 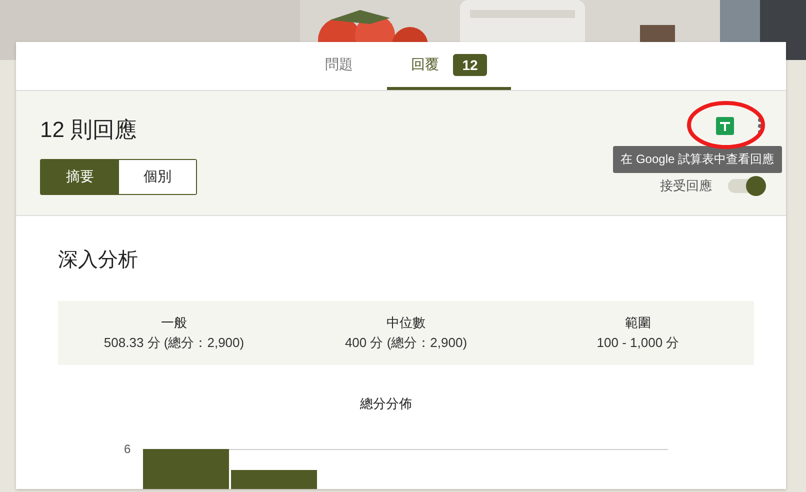 I want to click on stat-label: 一般, so click(x=174, y=323).